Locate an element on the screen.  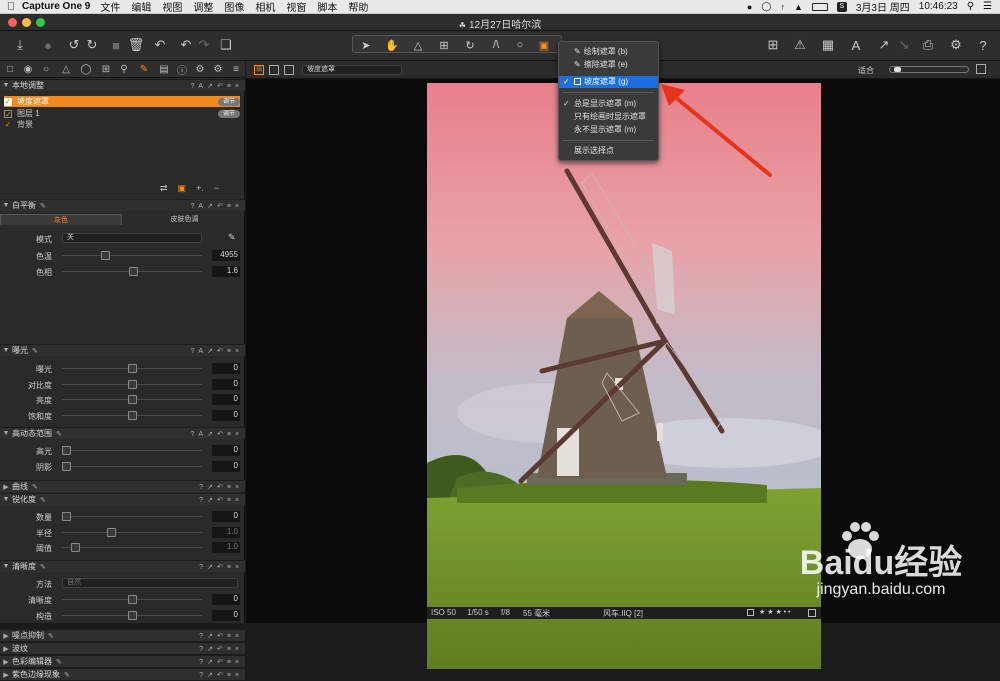
keystone-icon: △ is located at coordinates (418, 45).